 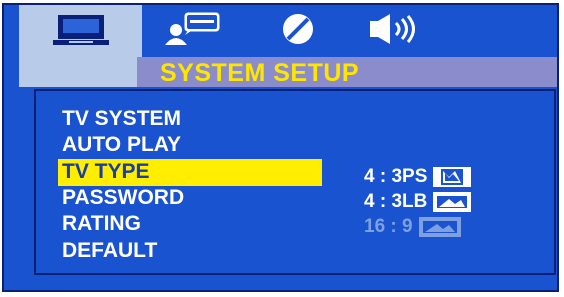 What do you see at coordinates (78, 72) in the screenshot?
I see `title-tab-strip` at bounding box center [78, 72].